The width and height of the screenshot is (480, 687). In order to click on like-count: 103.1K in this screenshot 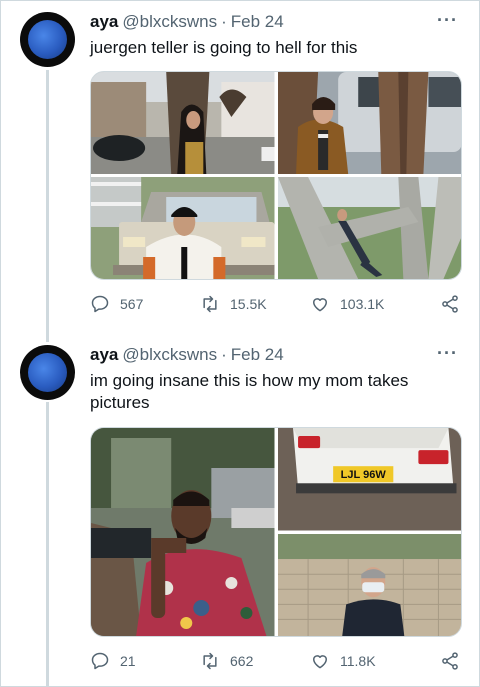, I will do `click(362, 304)`.